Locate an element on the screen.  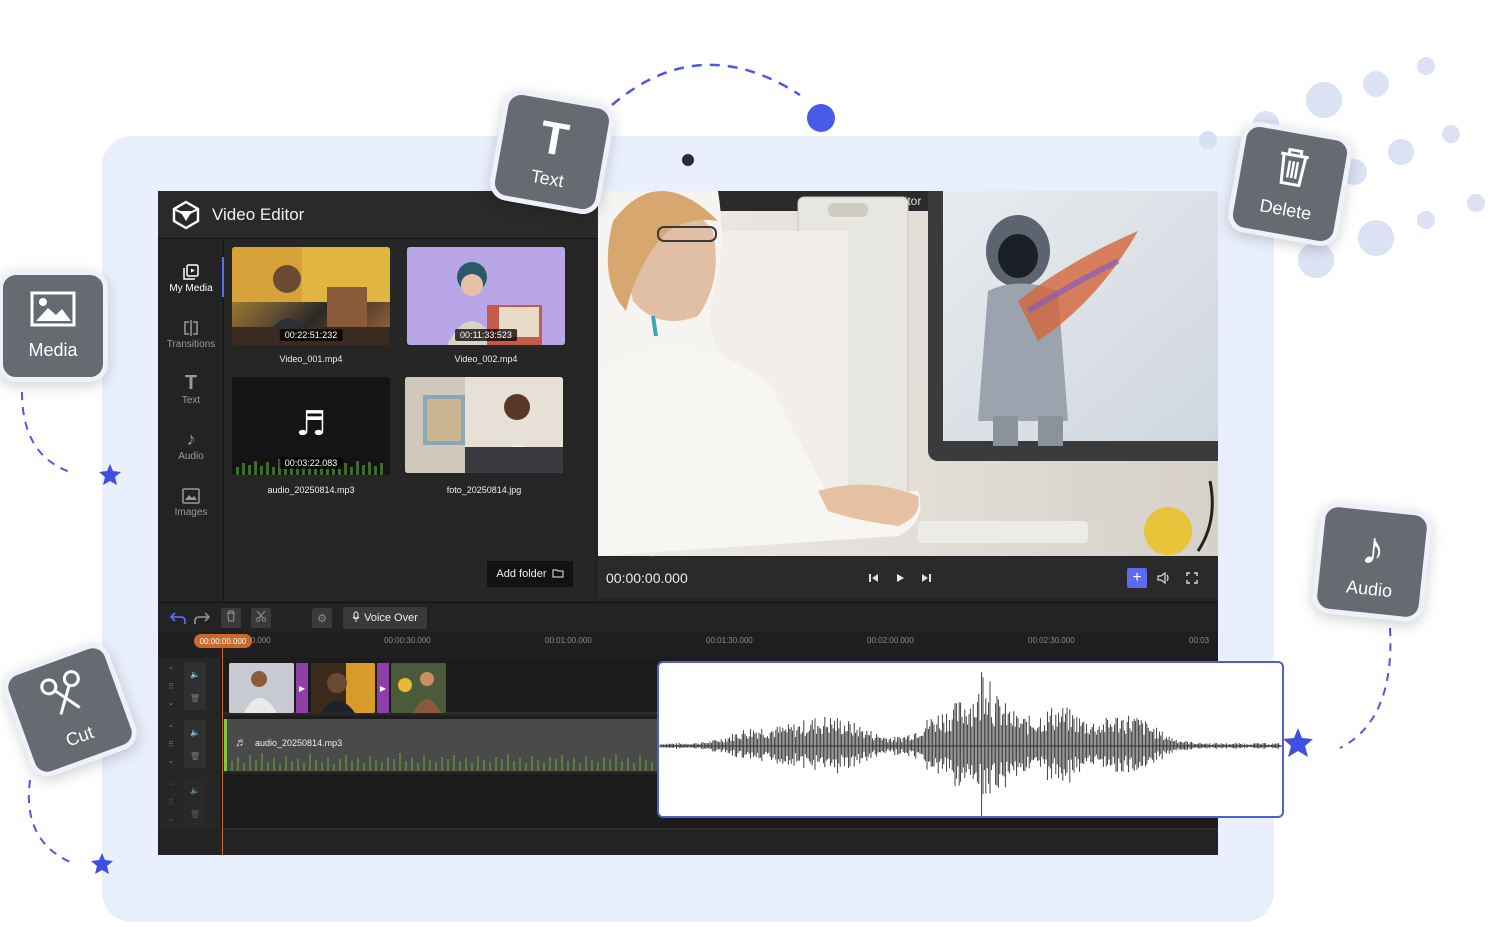
badge-label: Audio is located at coordinates (1369, 588).